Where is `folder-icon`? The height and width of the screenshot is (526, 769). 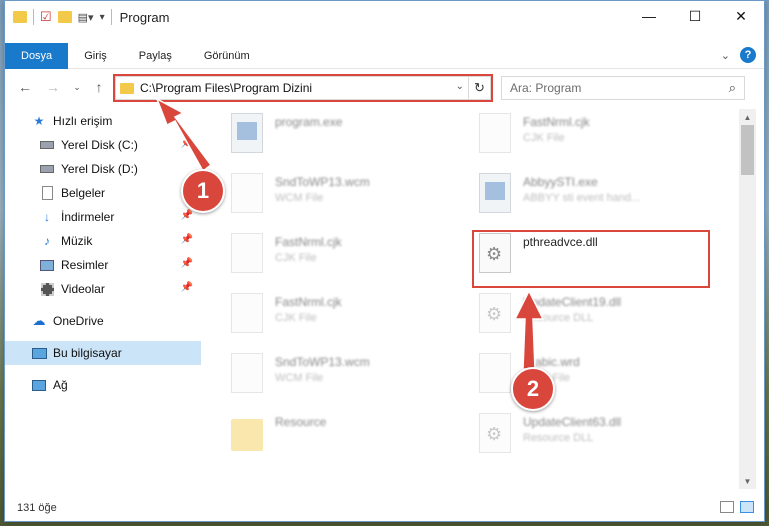
folder-icon is located at coordinates (247, 435).